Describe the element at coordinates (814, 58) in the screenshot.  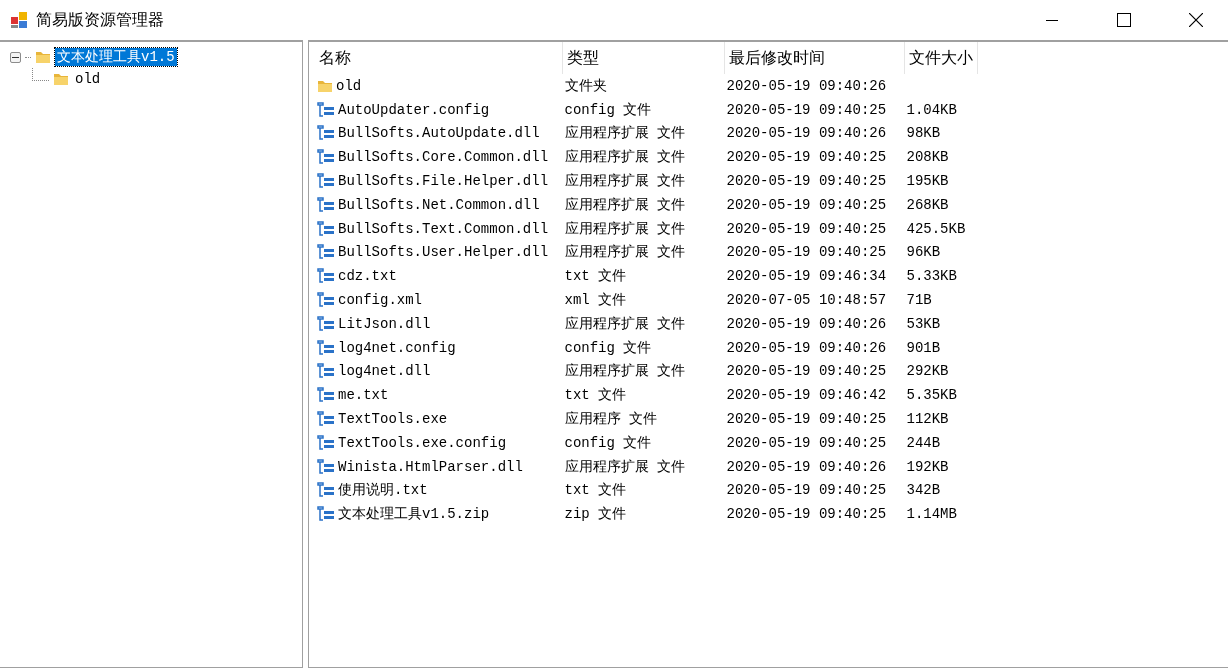
I see `column-header: 最后修改时间` at that location.